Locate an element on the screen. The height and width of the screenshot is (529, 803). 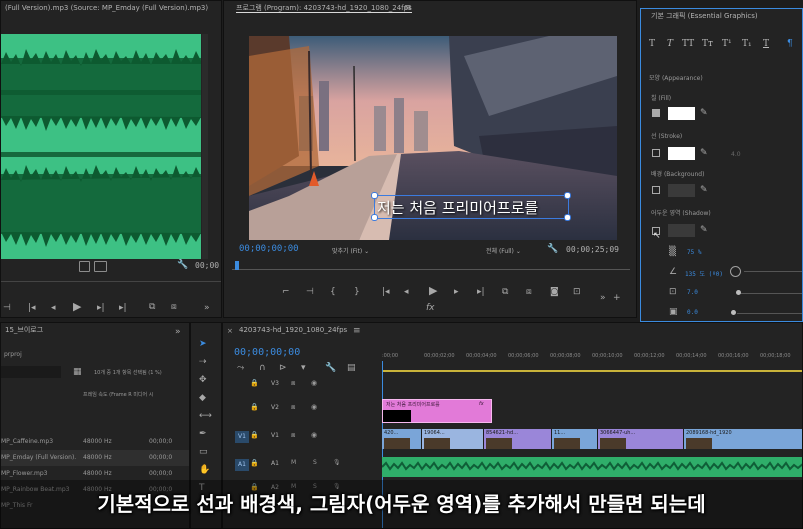
playhead-marker is located at coordinates (237, 265).